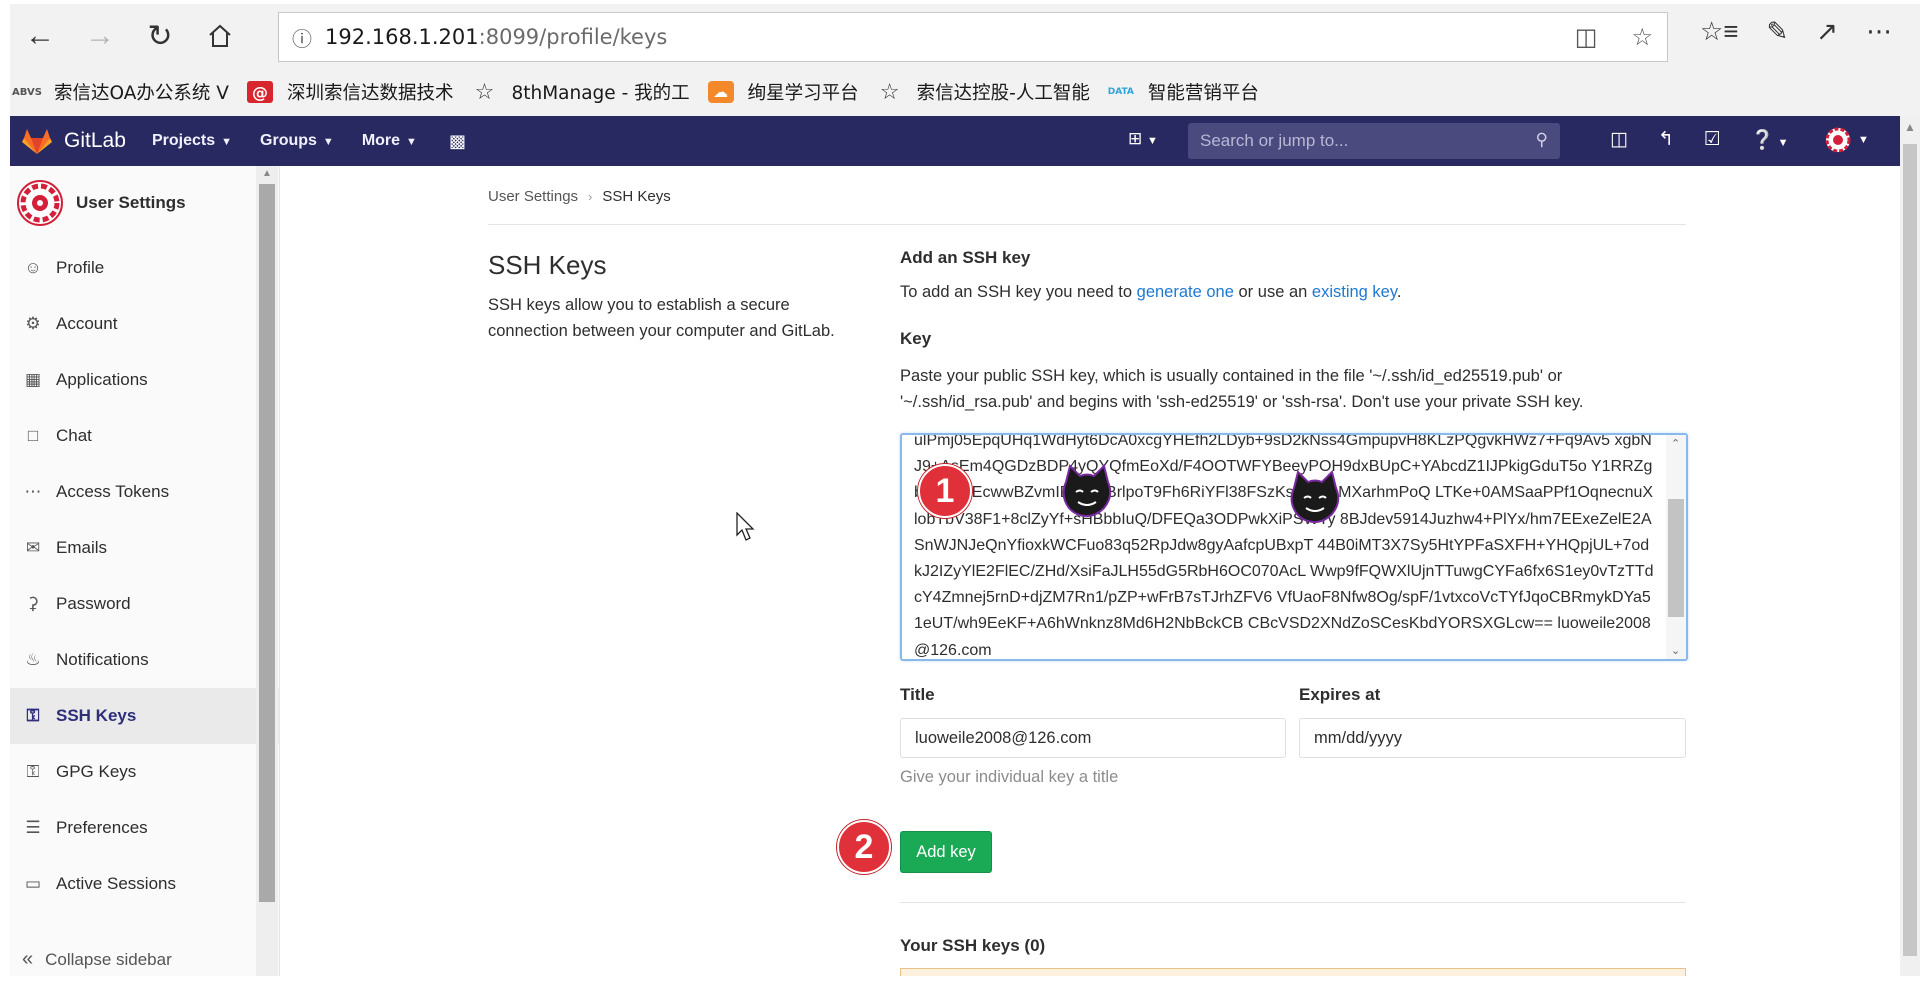  I want to click on chat-icon: □, so click(33, 435).